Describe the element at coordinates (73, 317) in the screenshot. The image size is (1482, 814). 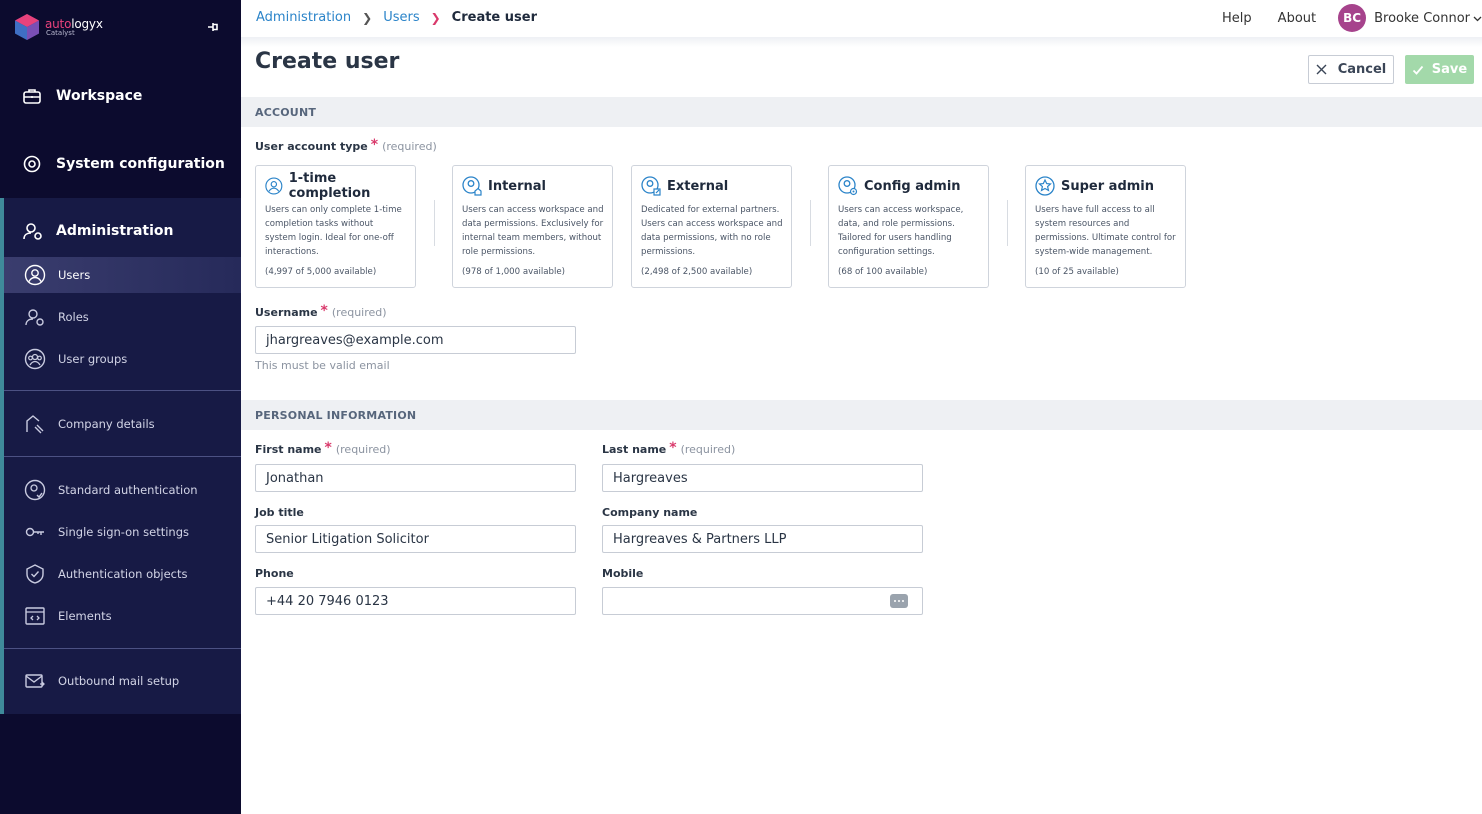
I see `sidebar-item-label: Roles` at that location.